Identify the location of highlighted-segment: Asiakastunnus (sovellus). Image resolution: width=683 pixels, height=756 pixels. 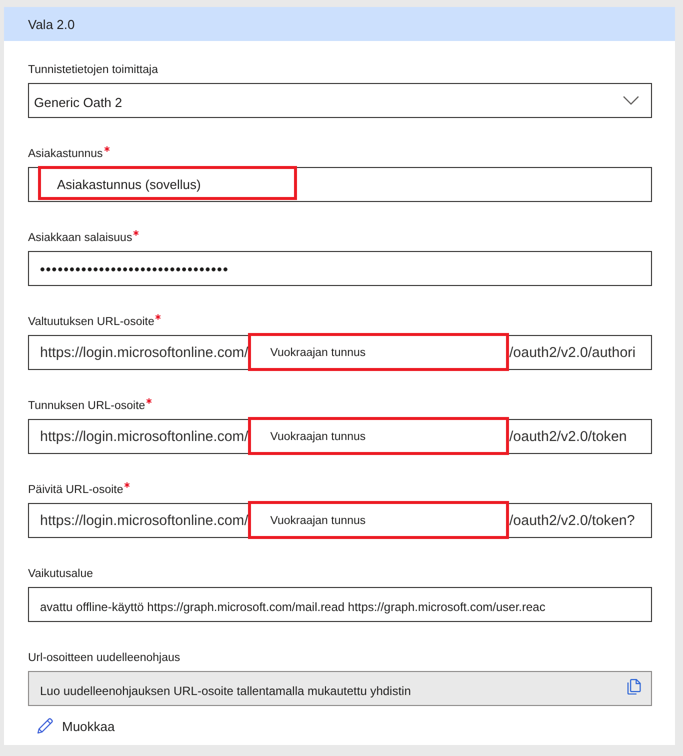
(167, 183).